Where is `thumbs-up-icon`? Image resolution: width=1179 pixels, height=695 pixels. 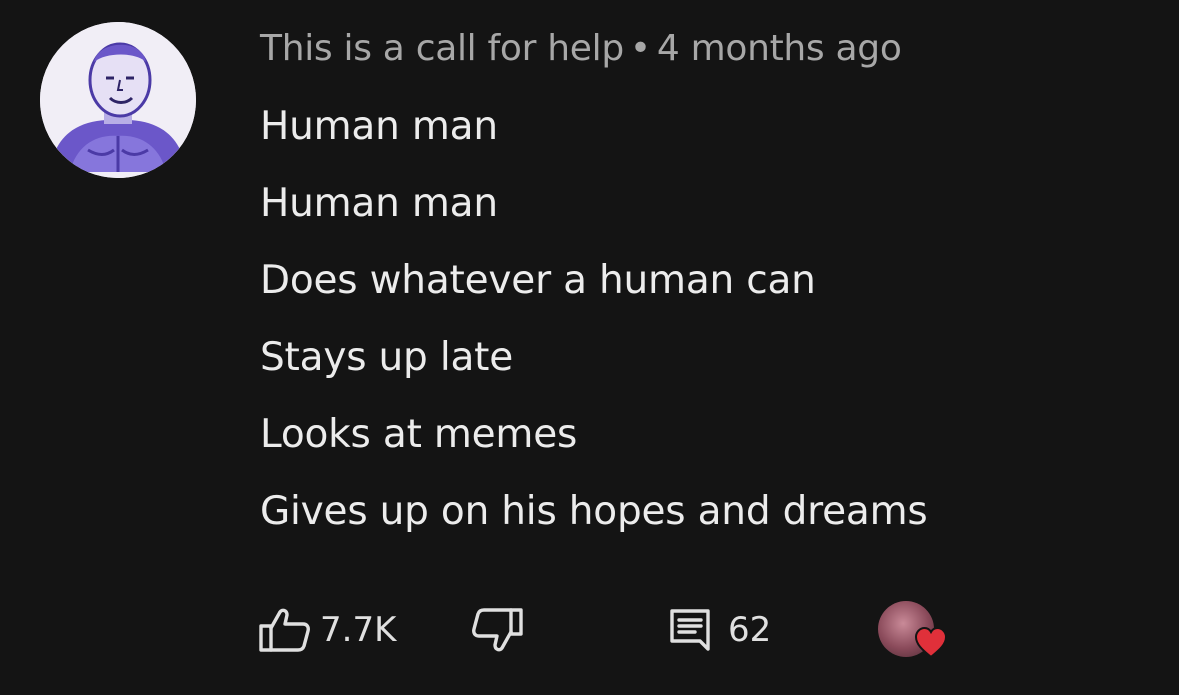 thumbs-up-icon is located at coordinates (284, 630).